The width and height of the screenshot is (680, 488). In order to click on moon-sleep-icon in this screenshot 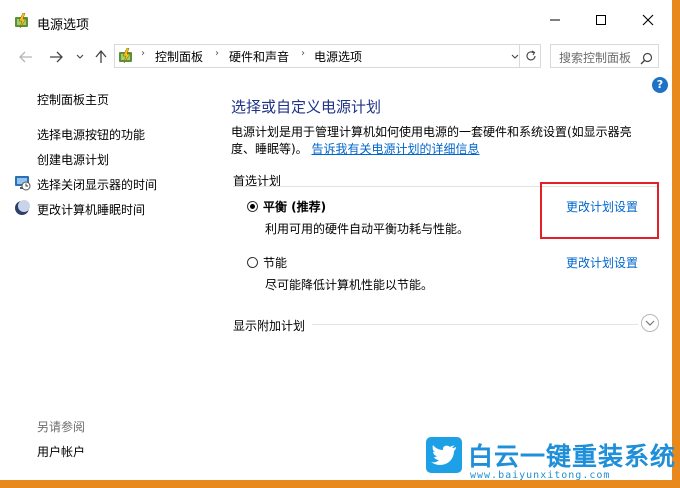, I will do `click(22, 210)`.